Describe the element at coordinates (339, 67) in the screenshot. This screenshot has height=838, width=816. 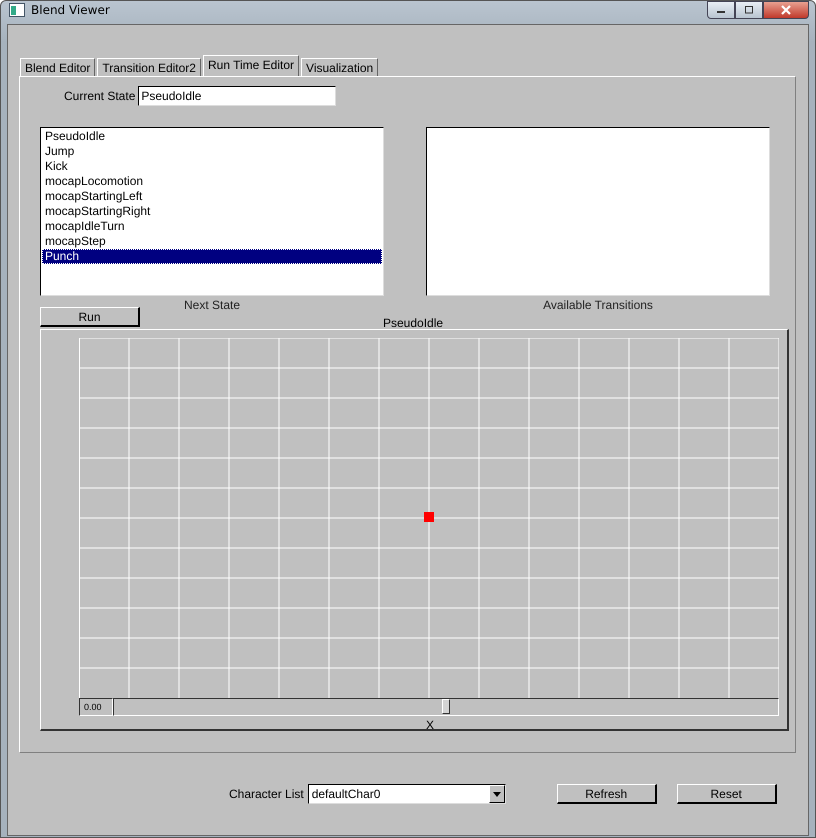
I see `tab: Visualization` at that location.